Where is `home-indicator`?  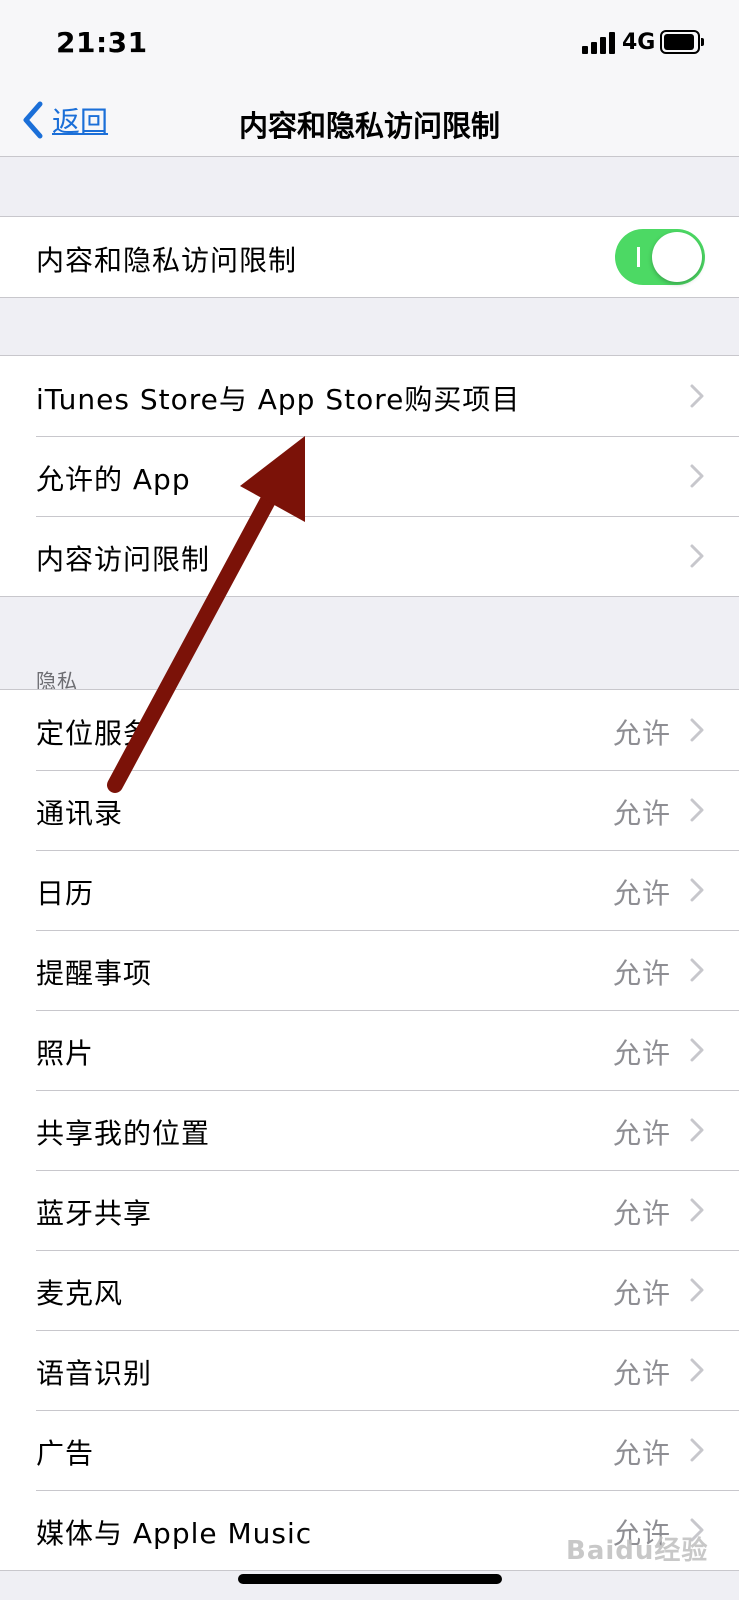 home-indicator is located at coordinates (370, 1579).